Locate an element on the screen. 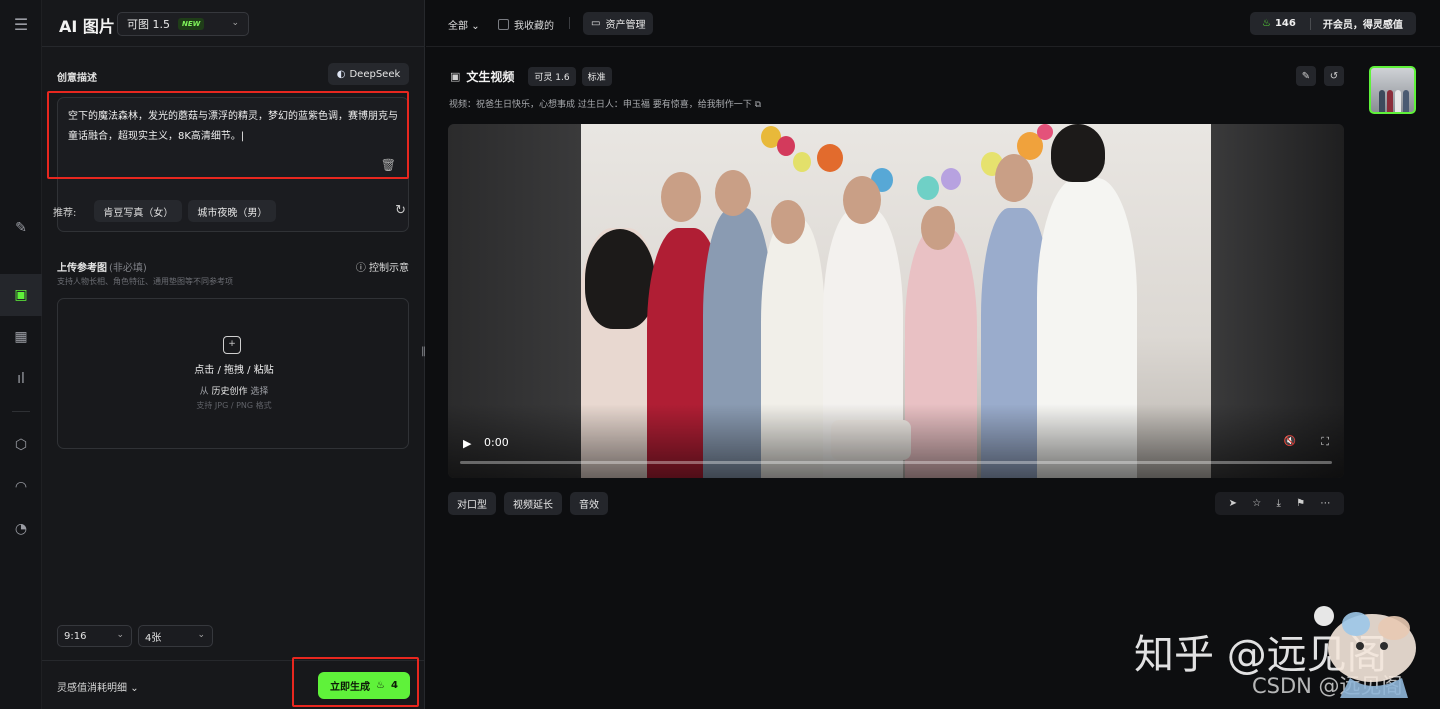 The image size is (1440, 709). lip-sync-button: 对口型 is located at coordinates (472, 503).